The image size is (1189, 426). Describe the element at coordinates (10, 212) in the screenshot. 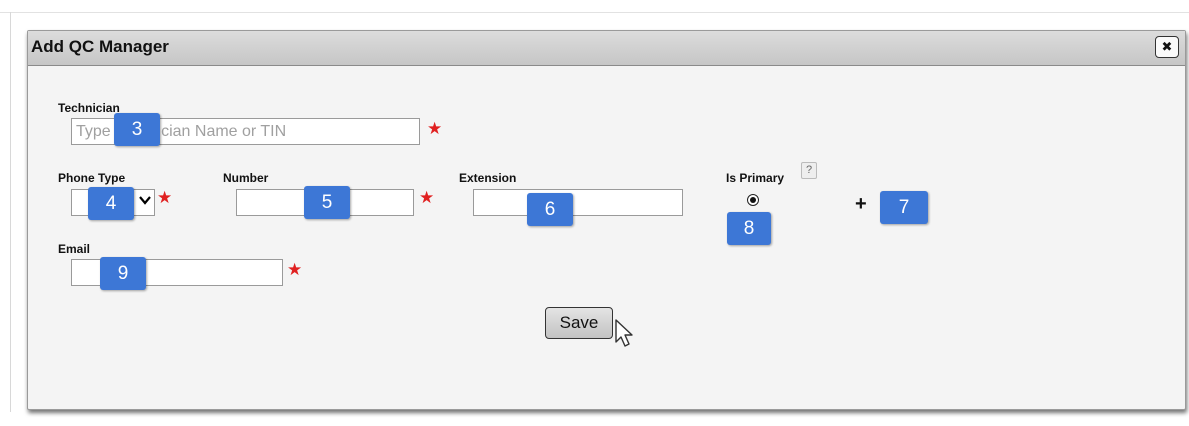

I see `page-left-border` at that location.